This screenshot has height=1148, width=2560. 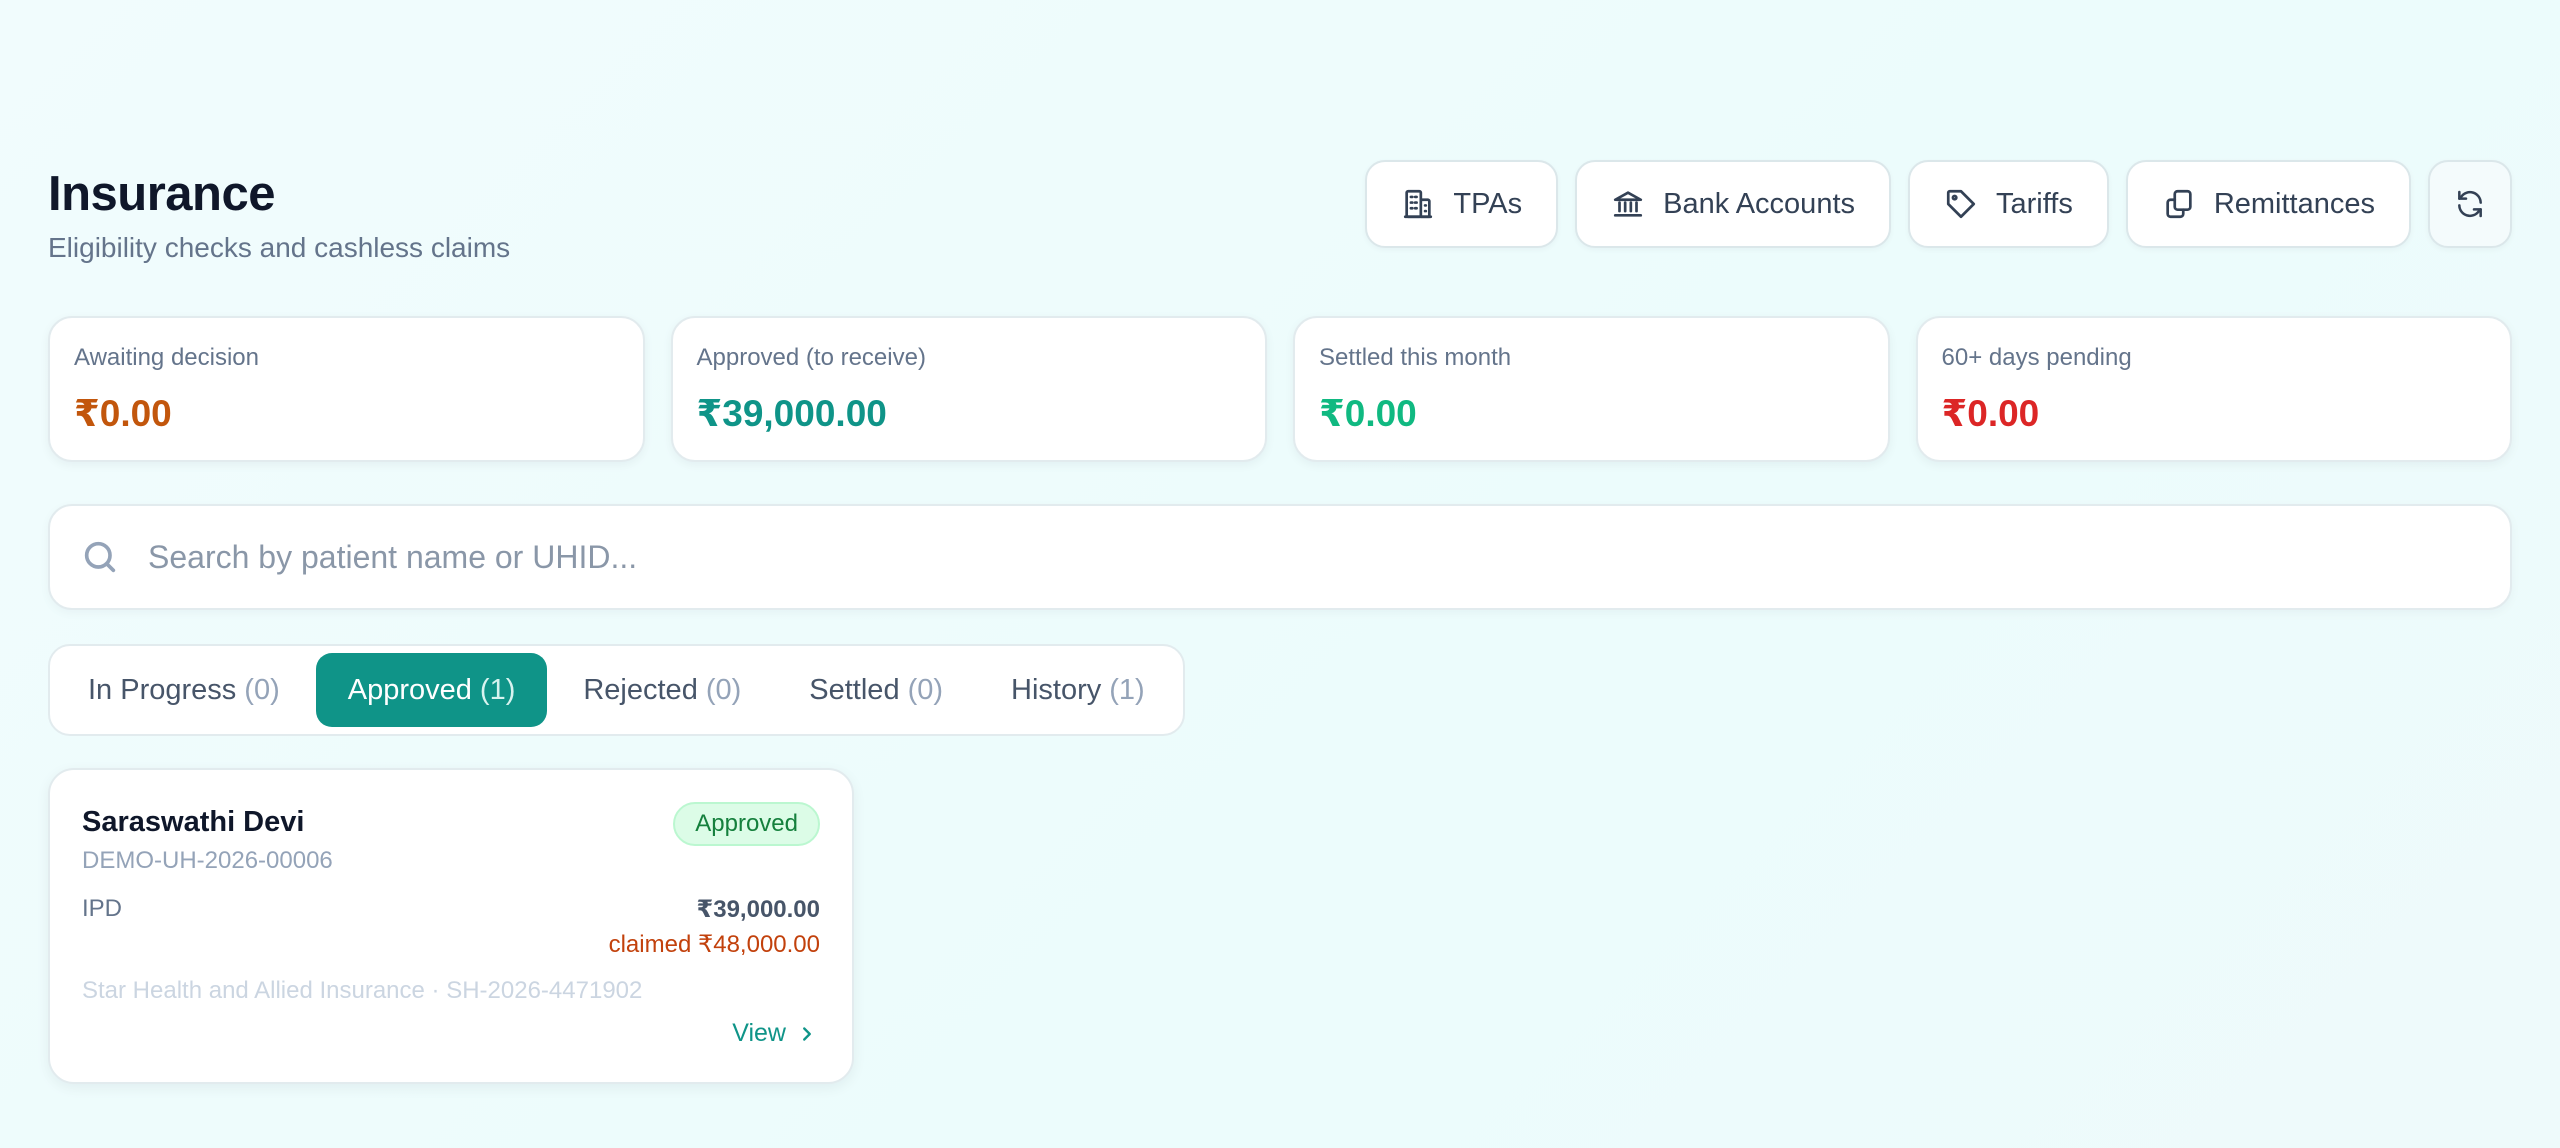 I want to click on patient-name: Saraswathi Devi, so click(x=193, y=822).